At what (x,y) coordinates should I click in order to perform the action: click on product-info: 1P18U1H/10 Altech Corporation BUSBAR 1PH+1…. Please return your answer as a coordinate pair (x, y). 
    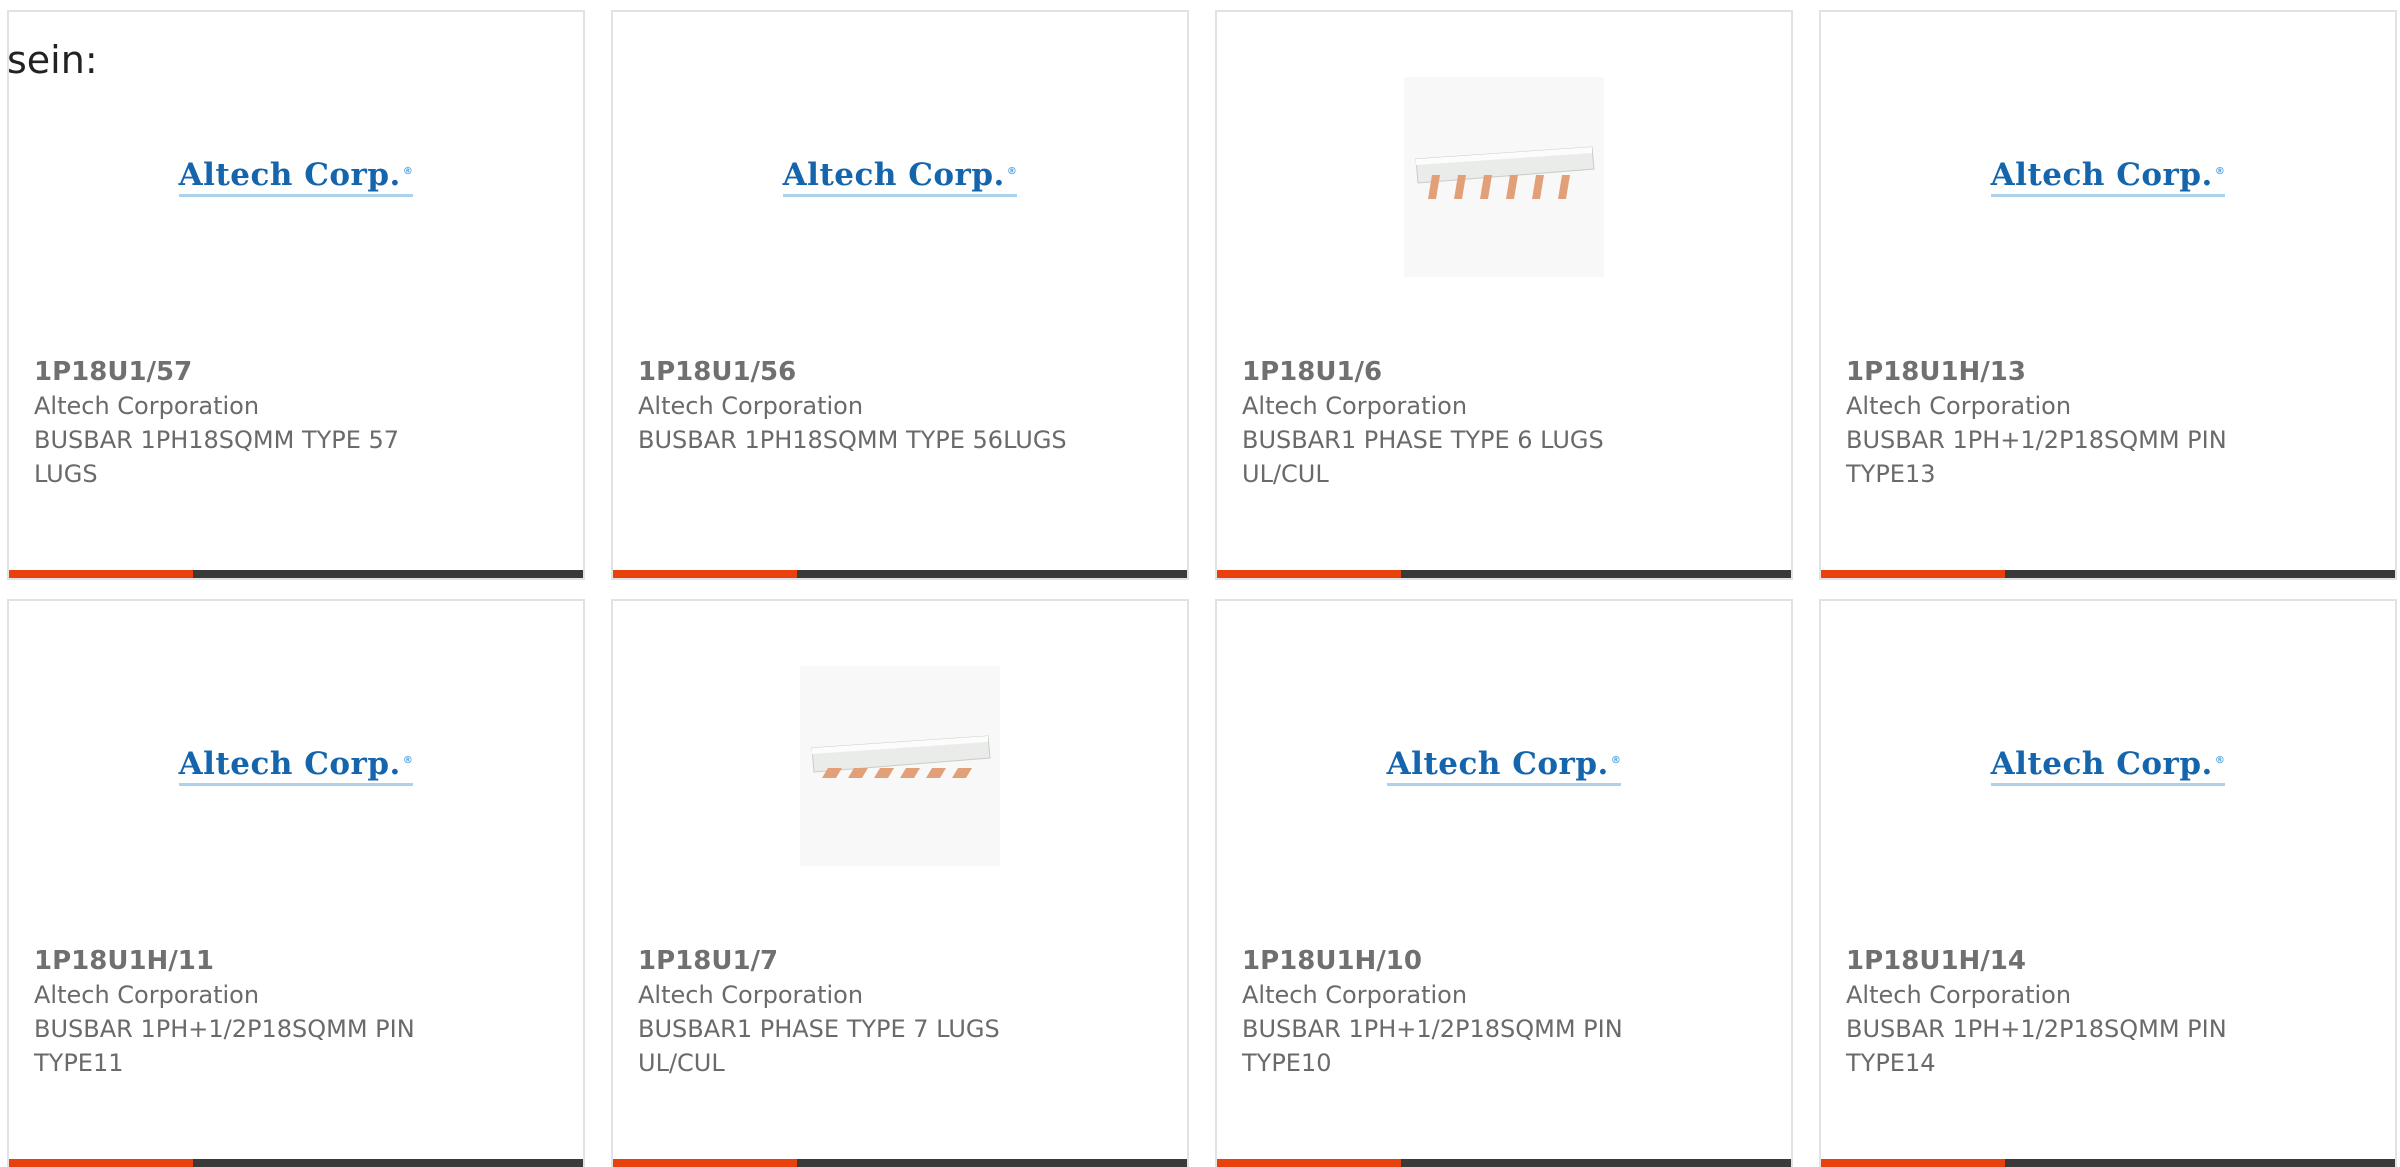
    Looking at the image, I should click on (1506, 1012).